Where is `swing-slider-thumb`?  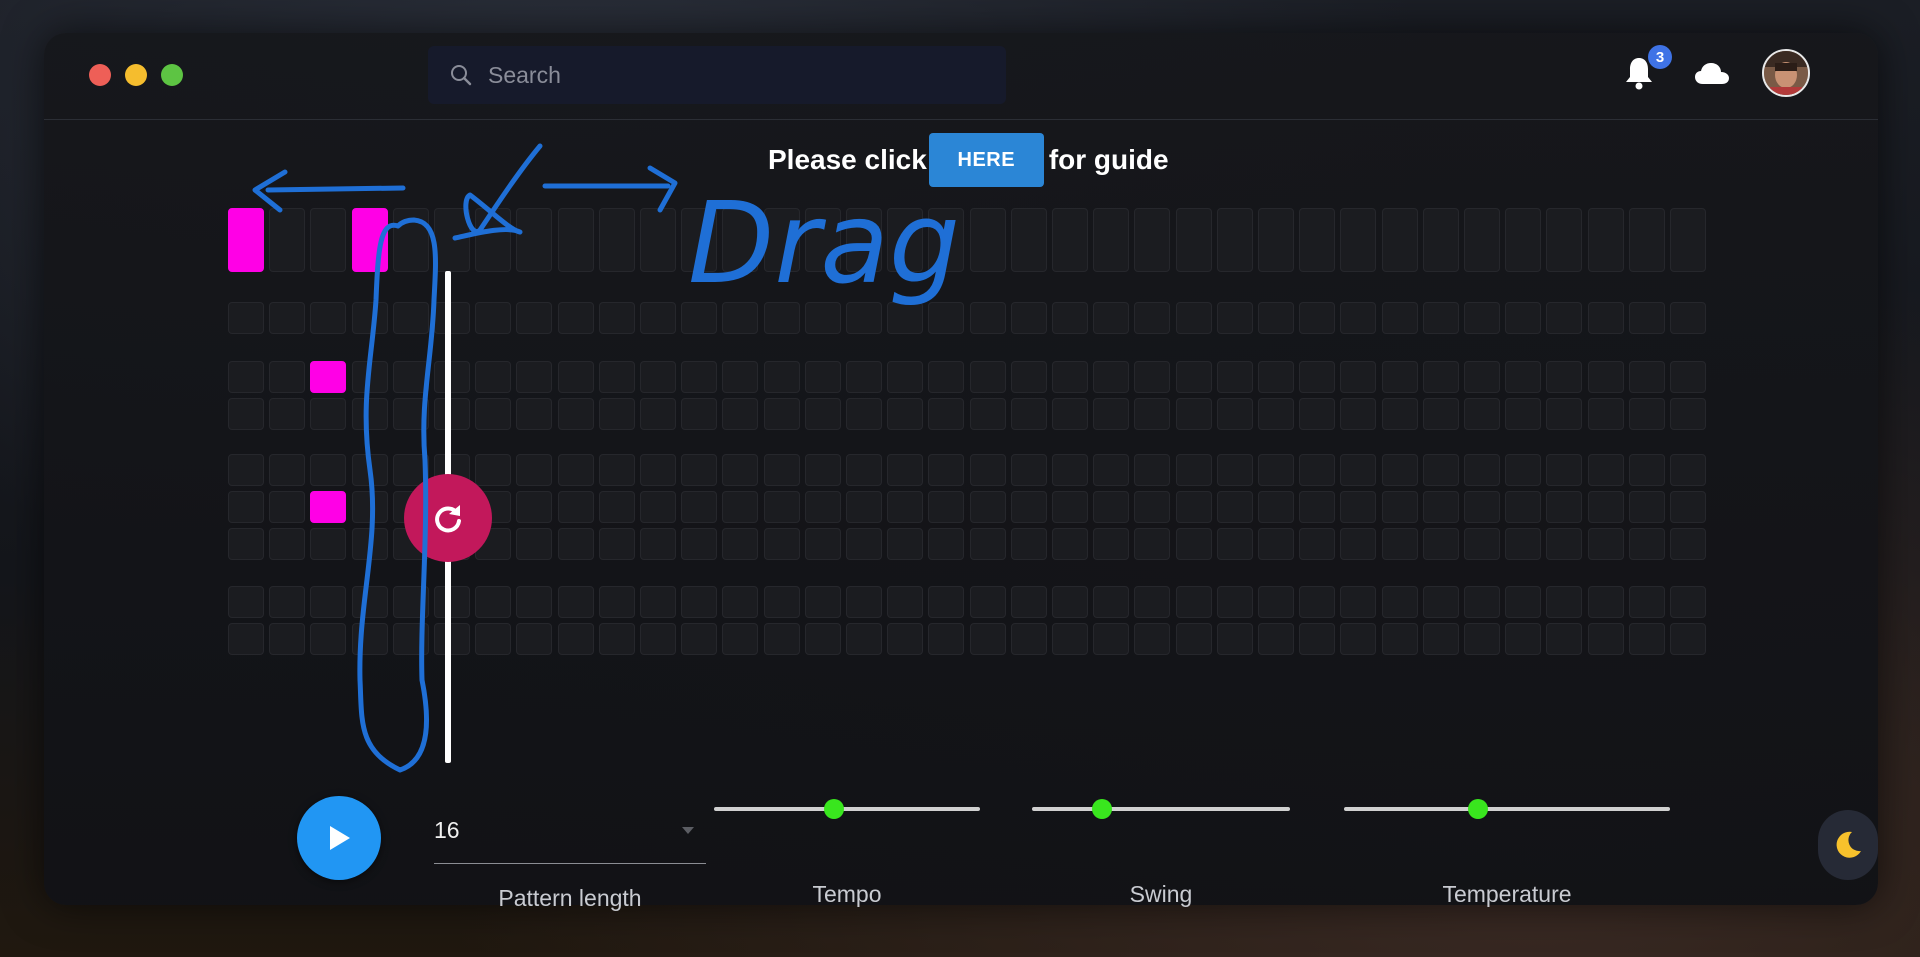 swing-slider-thumb is located at coordinates (1101, 809).